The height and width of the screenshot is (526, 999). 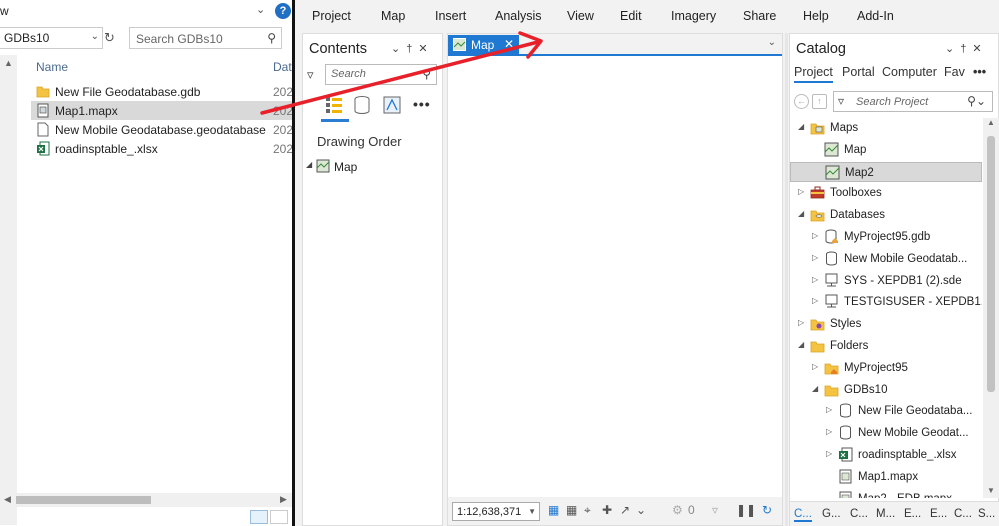 I want to click on large-icons-view-icon, so click(x=279, y=517).